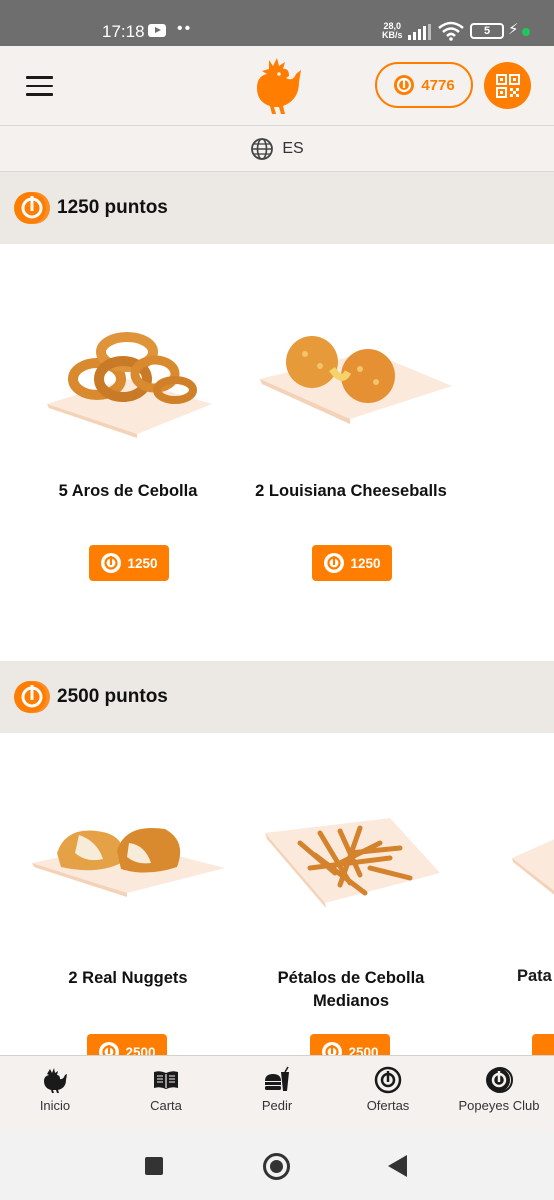  I want to click on burger-drink-icon, so click(277, 1078).